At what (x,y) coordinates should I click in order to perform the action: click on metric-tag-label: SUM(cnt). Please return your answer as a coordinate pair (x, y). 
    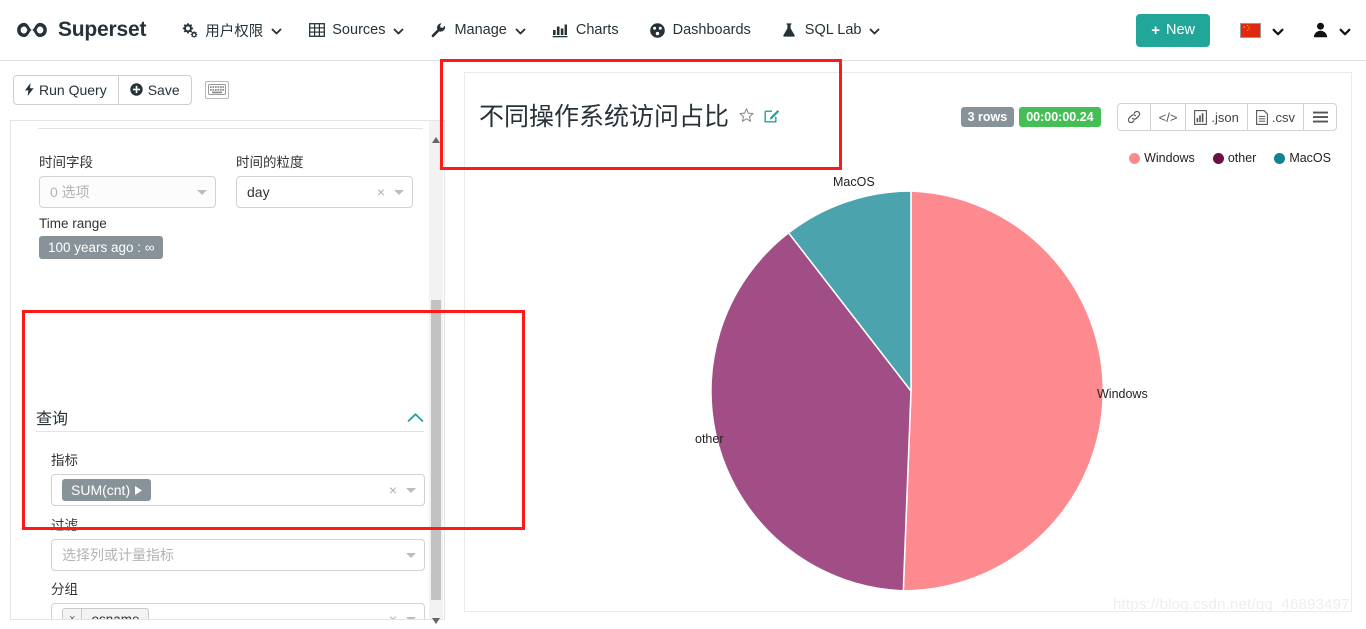
    Looking at the image, I should click on (101, 490).